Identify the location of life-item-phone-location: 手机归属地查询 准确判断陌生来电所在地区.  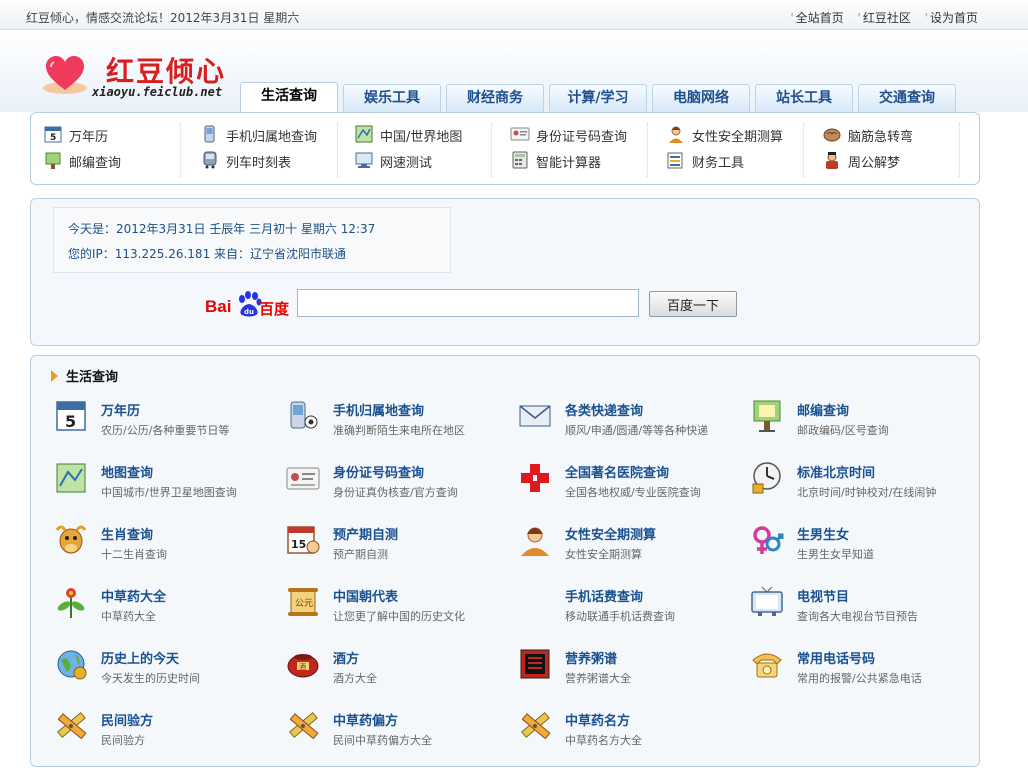
(399, 423).